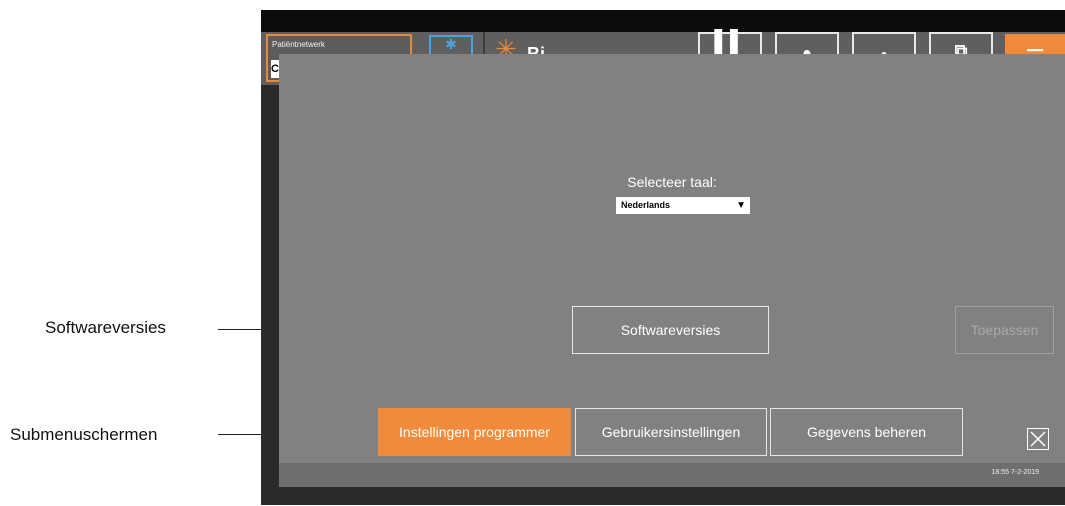 This screenshot has height=506, width=1065. I want to click on callout-submenuschermen-label: Submenuschermen, so click(84, 434).